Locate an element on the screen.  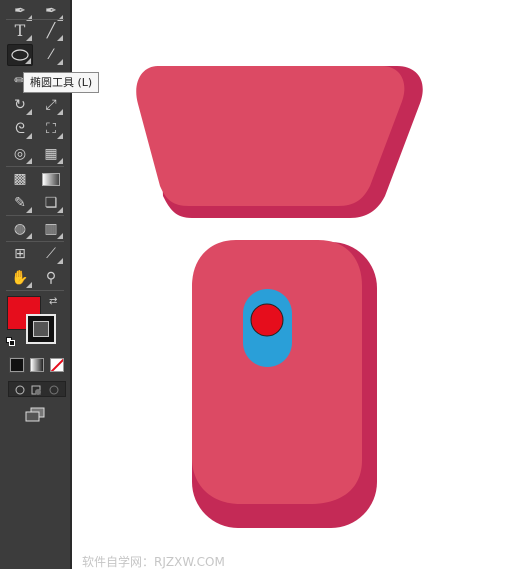
type-icon: T is located at coordinates (20, 30).